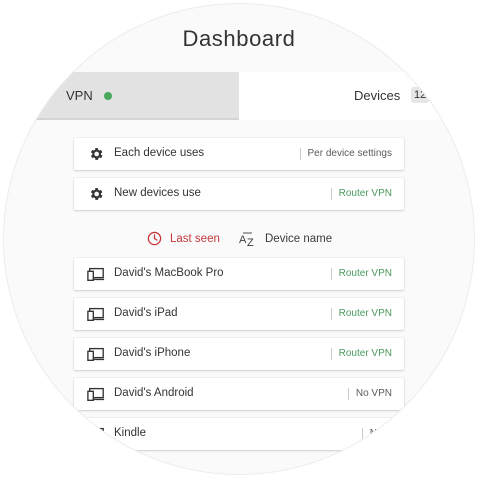 The height and width of the screenshot is (480, 480). I want to click on setting-value: Router VPN, so click(361, 194).